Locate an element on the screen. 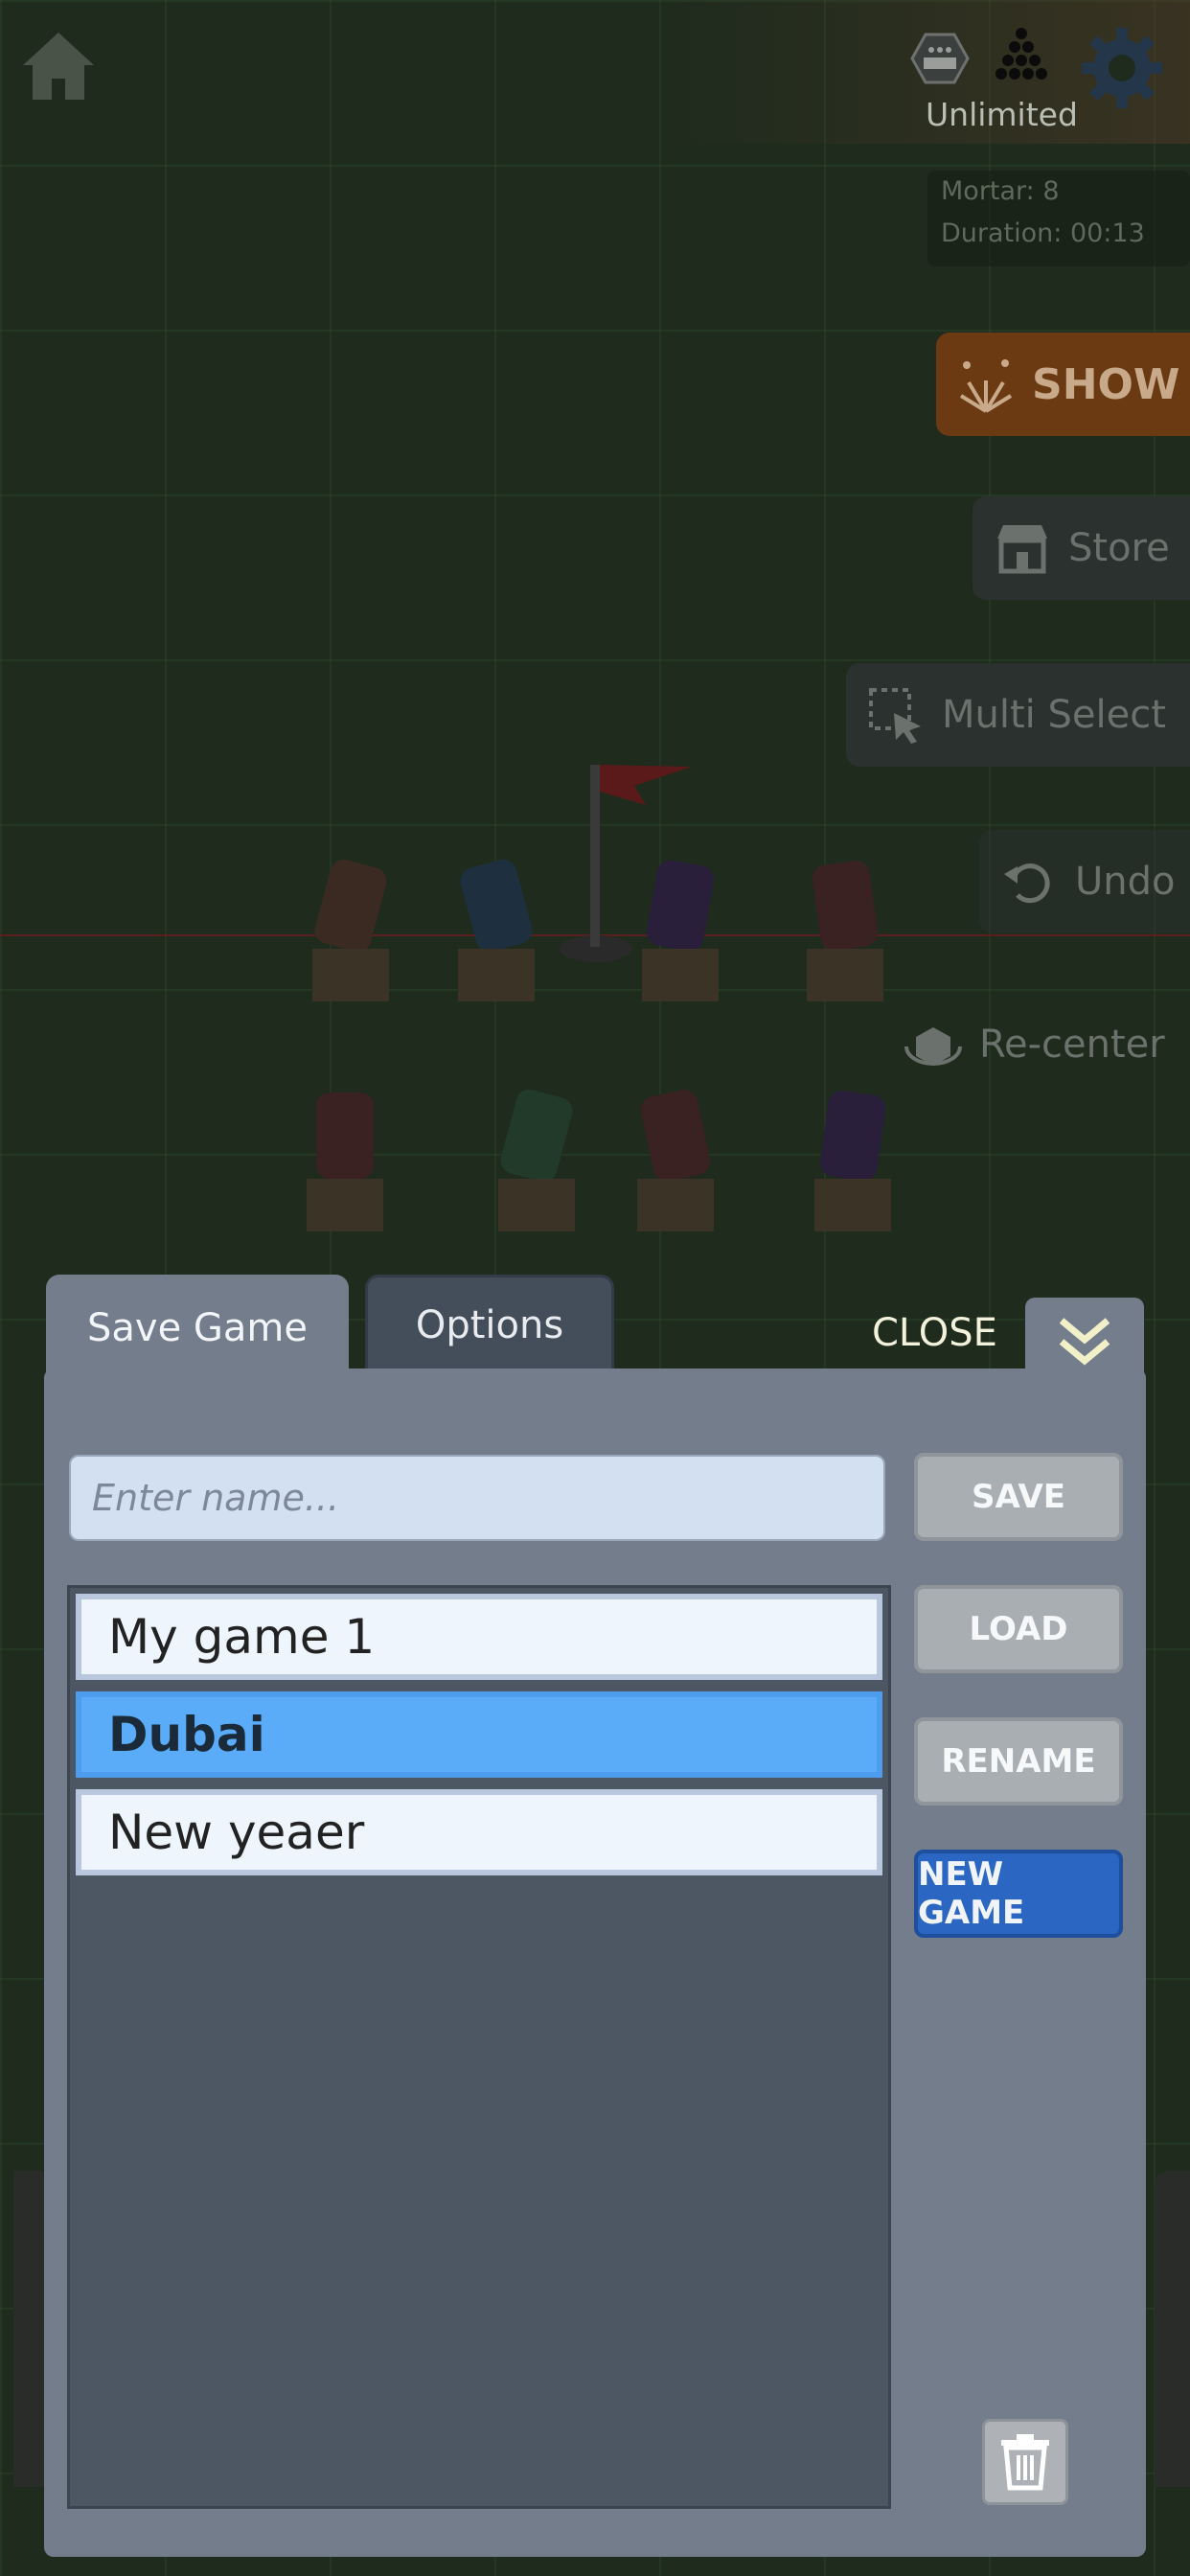 The height and width of the screenshot is (2576, 1190). show-stats: Mortar: 8 Duration: 00:13 is located at coordinates (1059, 218).